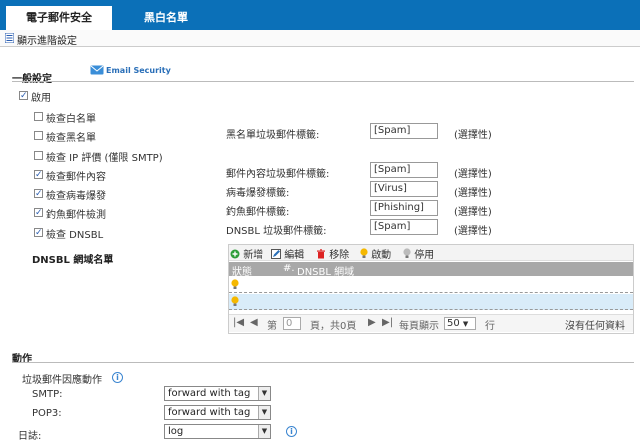 The image size is (640, 444). I want to click on column-header-dnsbl-domain: DNSBL 網域, so click(325, 270).